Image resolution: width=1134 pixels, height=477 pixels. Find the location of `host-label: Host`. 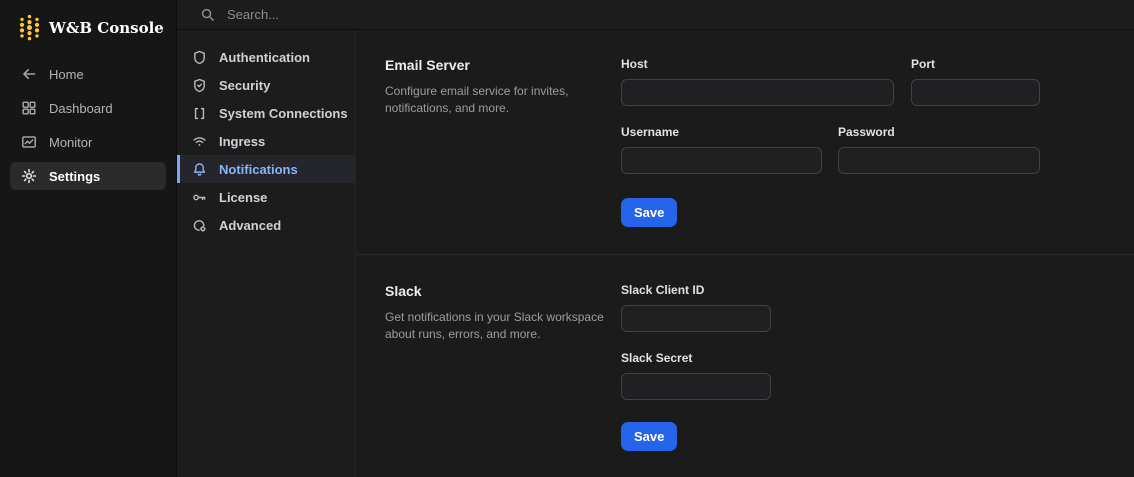

host-label: Host is located at coordinates (634, 64).